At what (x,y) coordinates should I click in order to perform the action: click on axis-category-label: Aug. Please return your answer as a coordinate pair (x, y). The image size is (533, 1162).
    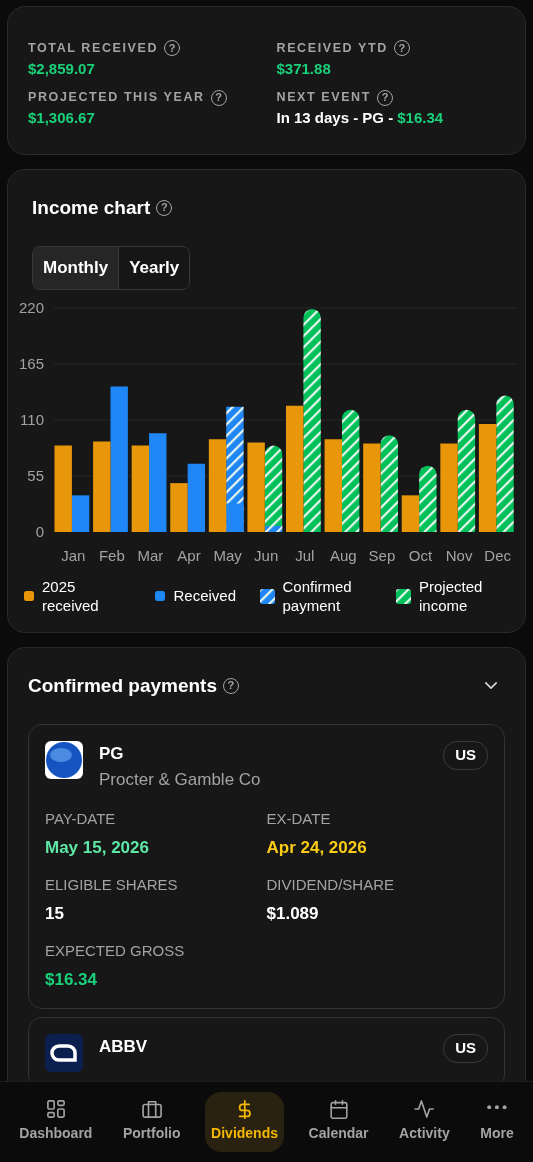
    Looking at the image, I should click on (343, 555).